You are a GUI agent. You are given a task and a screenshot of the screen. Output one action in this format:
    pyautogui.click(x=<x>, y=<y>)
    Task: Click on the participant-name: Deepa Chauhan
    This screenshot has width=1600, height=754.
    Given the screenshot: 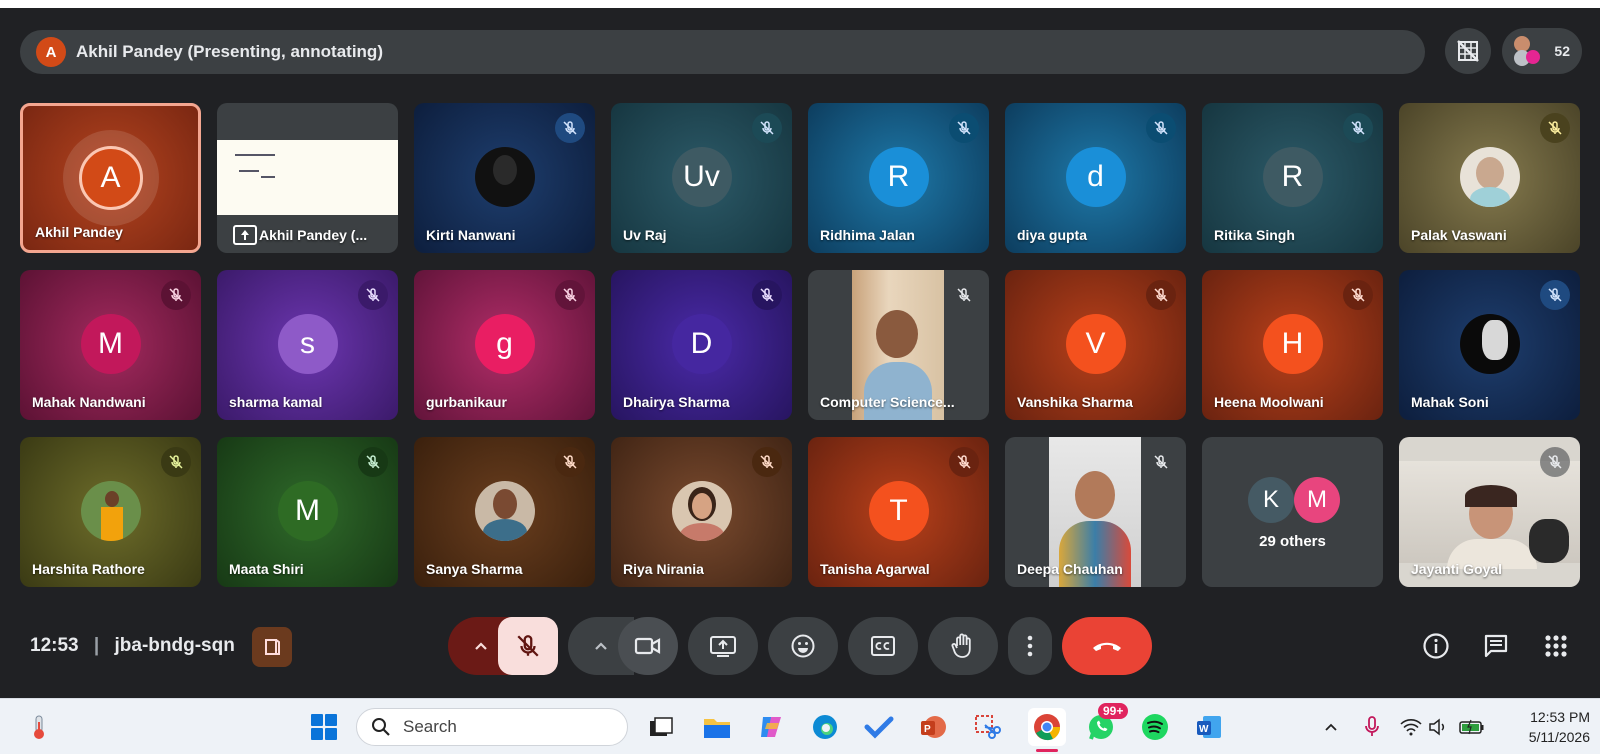 What is the action you would take?
    pyautogui.click(x=1070, y=569)
    